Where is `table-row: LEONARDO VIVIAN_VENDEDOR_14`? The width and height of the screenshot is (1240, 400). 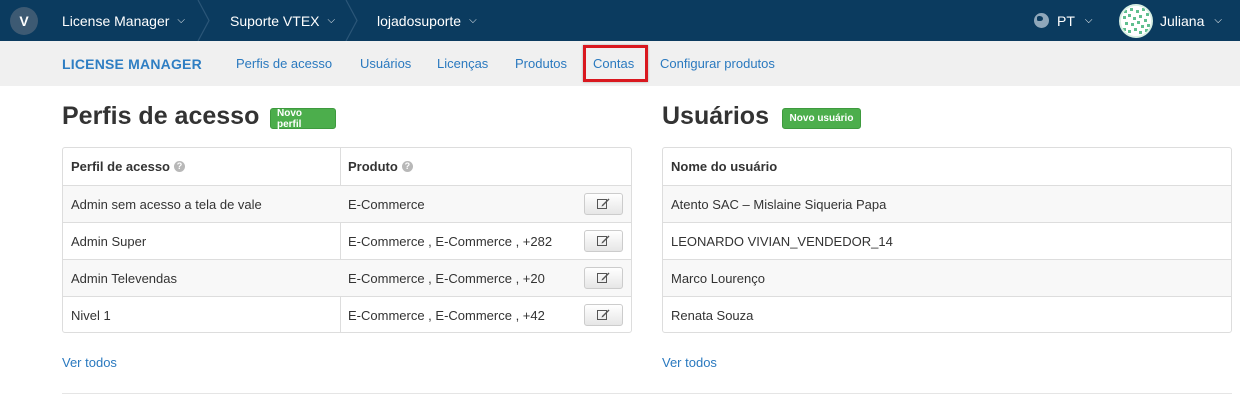 table-row: LEONARDO VIVIAN_VENDEDOR_14 is located at coordinates (947, 240).